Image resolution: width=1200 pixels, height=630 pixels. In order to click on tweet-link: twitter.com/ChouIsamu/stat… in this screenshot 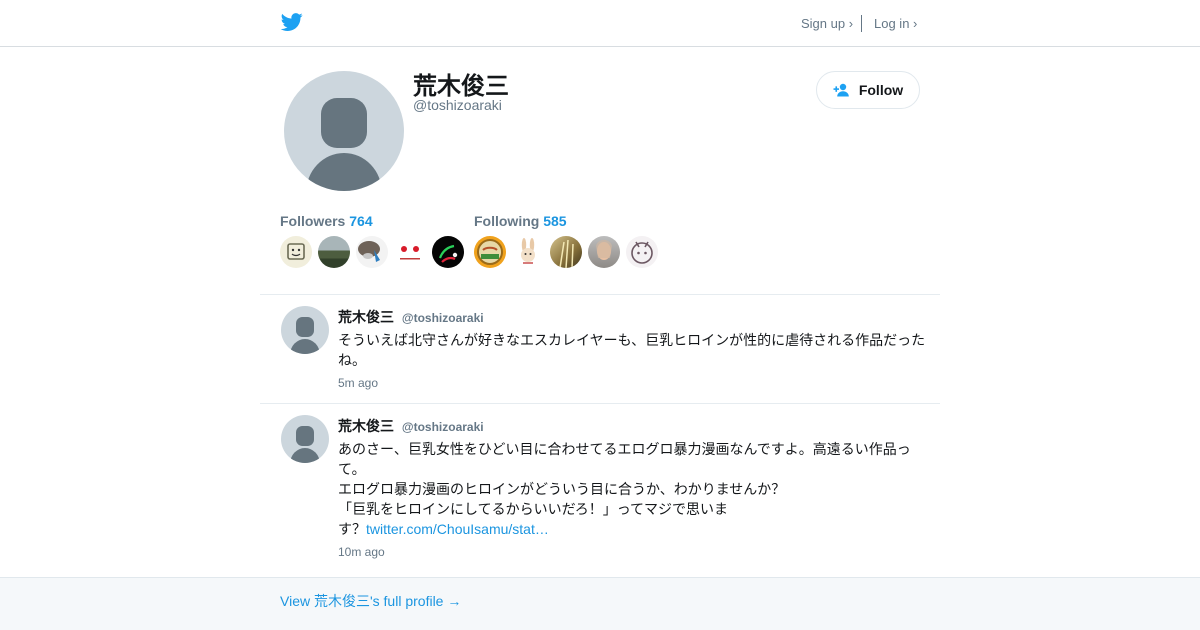, I will do `click(457, 529)`.